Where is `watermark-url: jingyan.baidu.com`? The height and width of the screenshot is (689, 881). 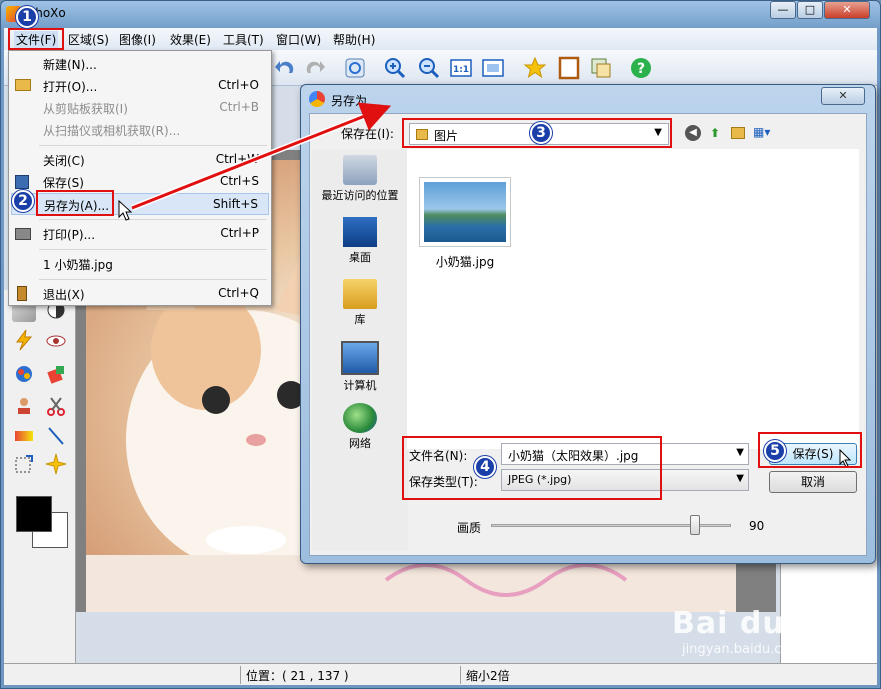 watermark-url: jingyan.baidu.com is located at coordinates (742, 649).